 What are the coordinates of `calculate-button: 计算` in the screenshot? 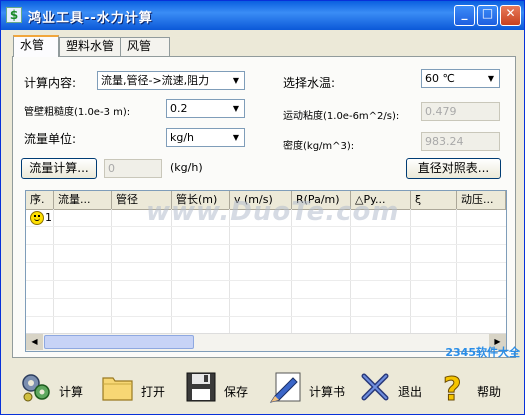 It's located at (55, 388).